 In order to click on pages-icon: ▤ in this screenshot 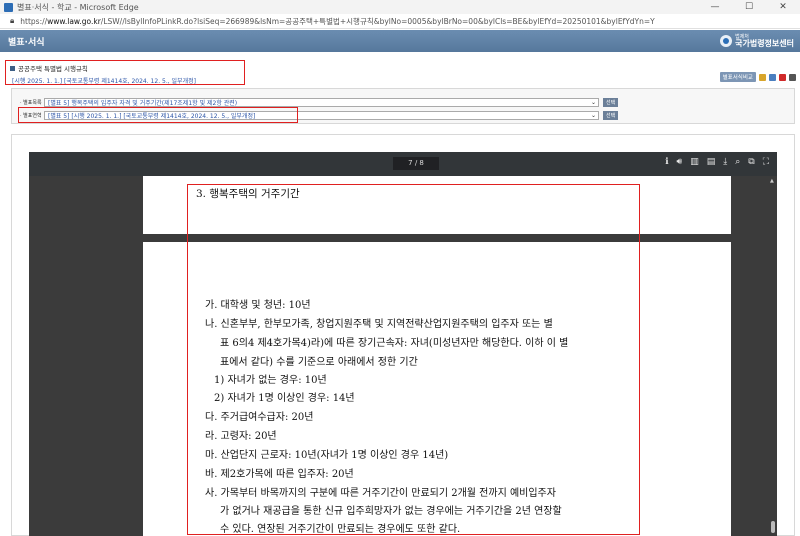, I will do `click(711, 162)`.